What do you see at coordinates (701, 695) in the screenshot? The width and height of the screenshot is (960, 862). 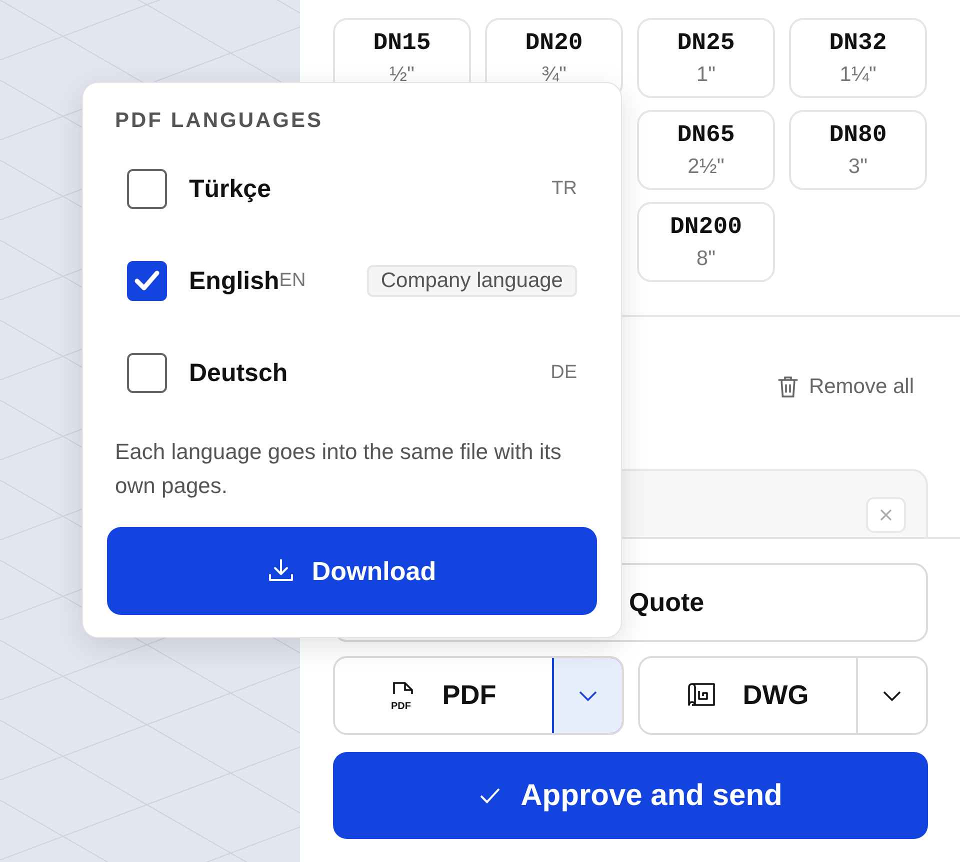 I see `blueprint-icon` at bounding box center [701, 695].